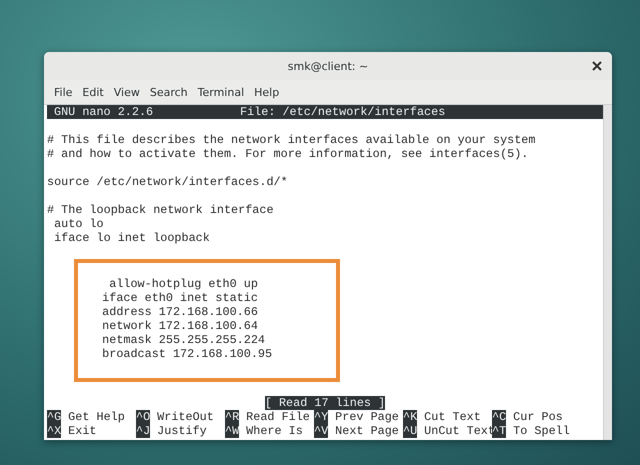 This screenshot has height=465, width=640. Describe the element at coordinates (54, 417) in the screenshot. I see `shortcut-key: ^G` at that location.